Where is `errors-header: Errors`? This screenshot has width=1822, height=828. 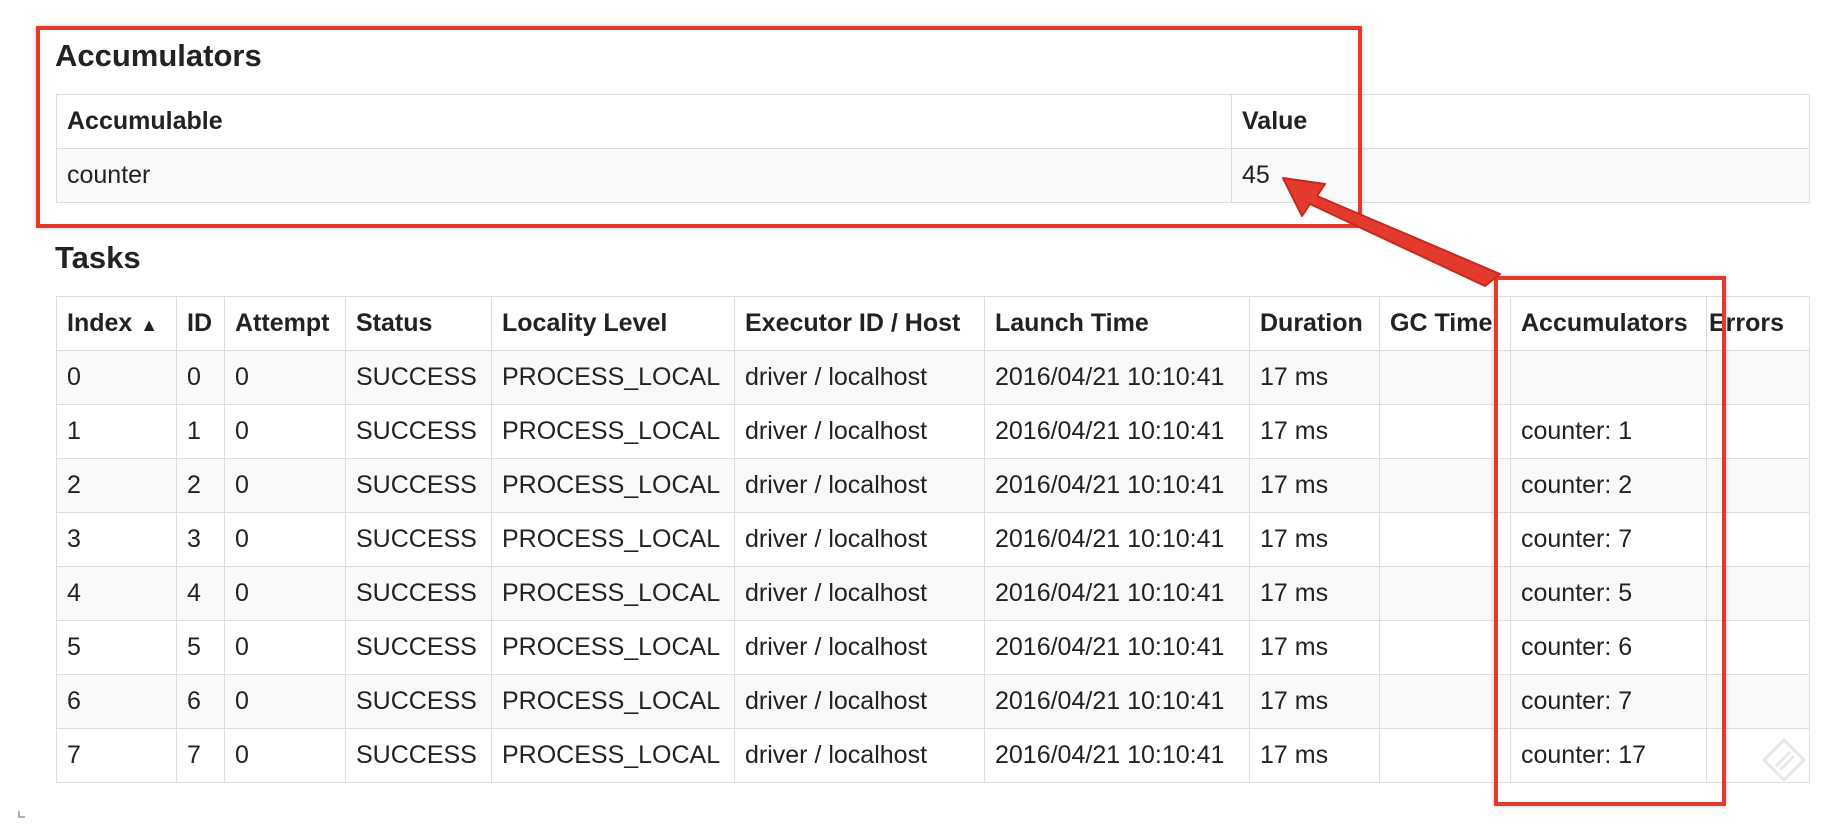 errors-header: Errors is located at coordinates (1758, 323).